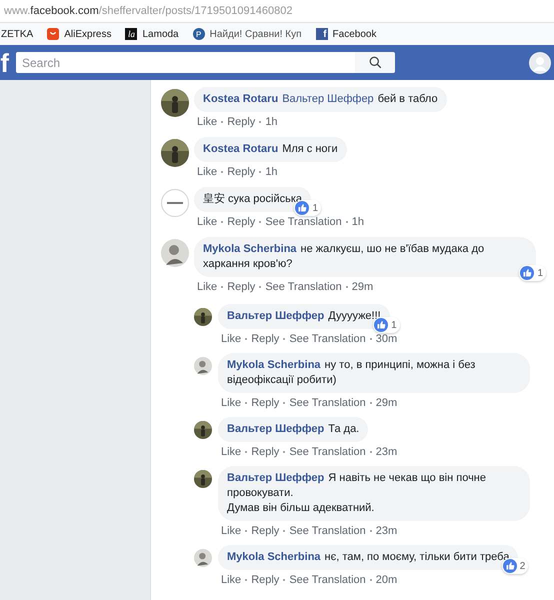 The image size is (554, 600). I want to click on comment-text: Kostea Rotaru Вальтер Шеффер бей в табло, so click(320, 99).